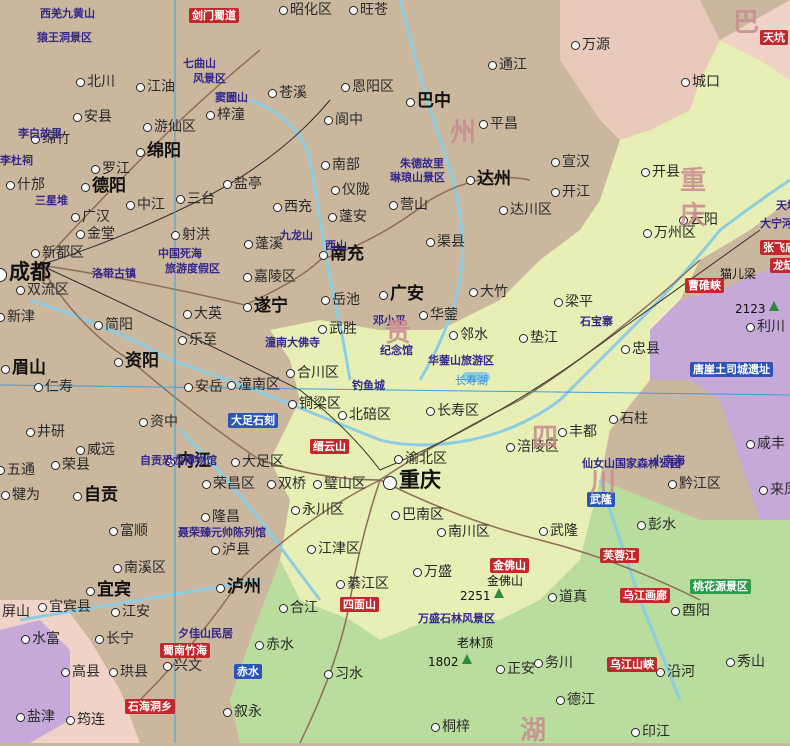 The image size is (790, 746). I want to click on scenic-label: 李白故里, so click(40, 133).